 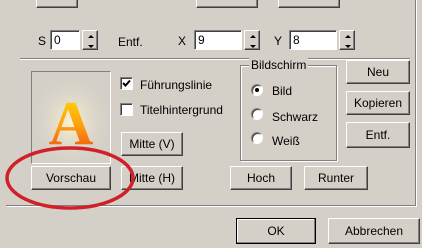 I want to click on kopieren-button-label: Kopieren, so click(x=378, y=103).